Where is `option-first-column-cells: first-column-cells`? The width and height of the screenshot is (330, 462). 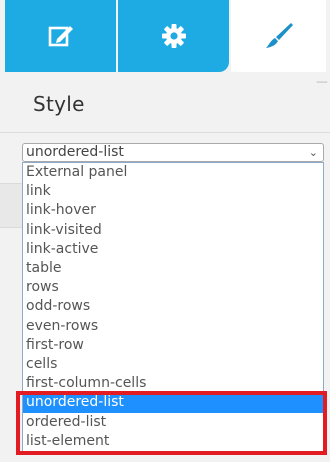 option-first-column-cells: first-column-cells is located at coordinates (86, 383).